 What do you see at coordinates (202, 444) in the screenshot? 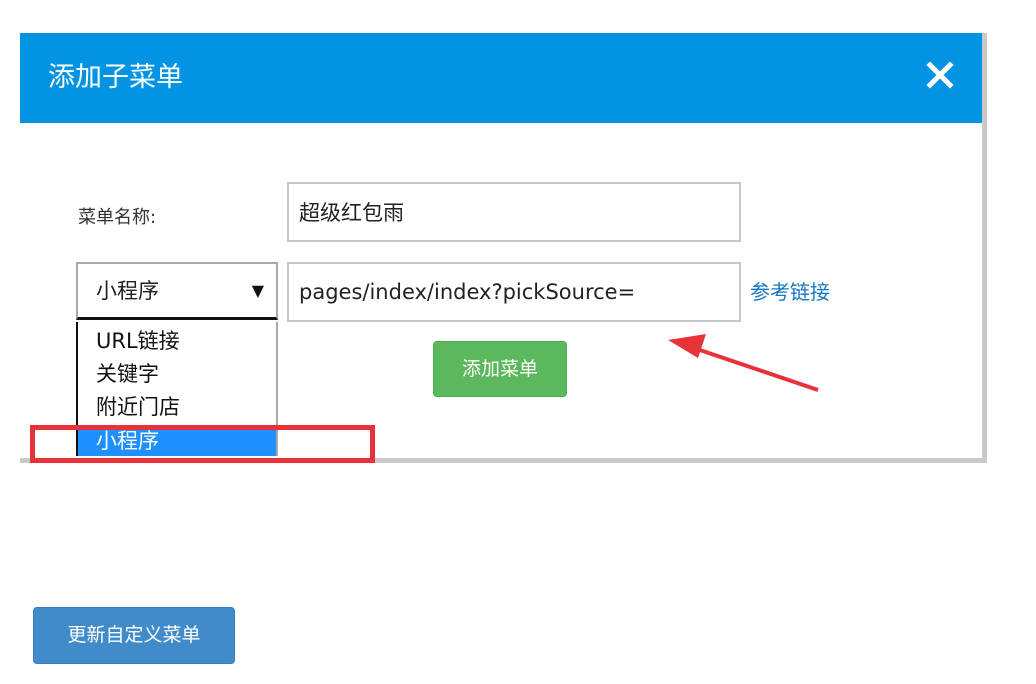
I see `annotation-highlight-box` at bounding box center [202, 444].